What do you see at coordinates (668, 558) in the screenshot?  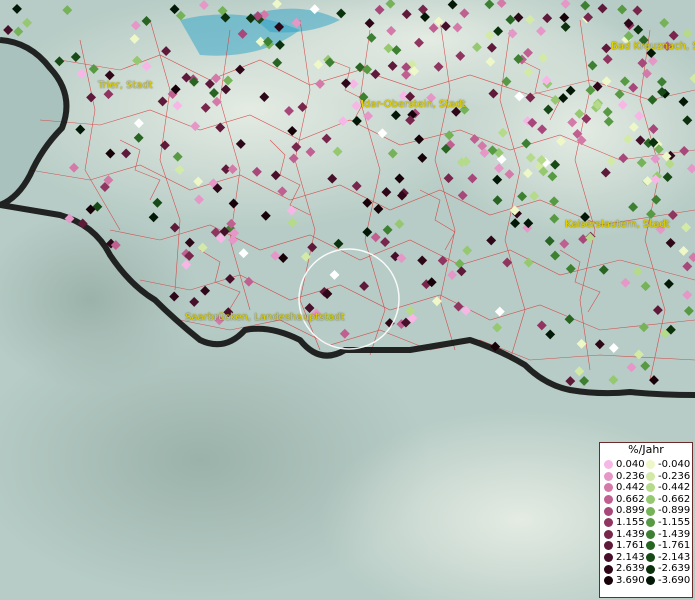 I see `legend-entry: -2.143` at bounding box center [668, 558].